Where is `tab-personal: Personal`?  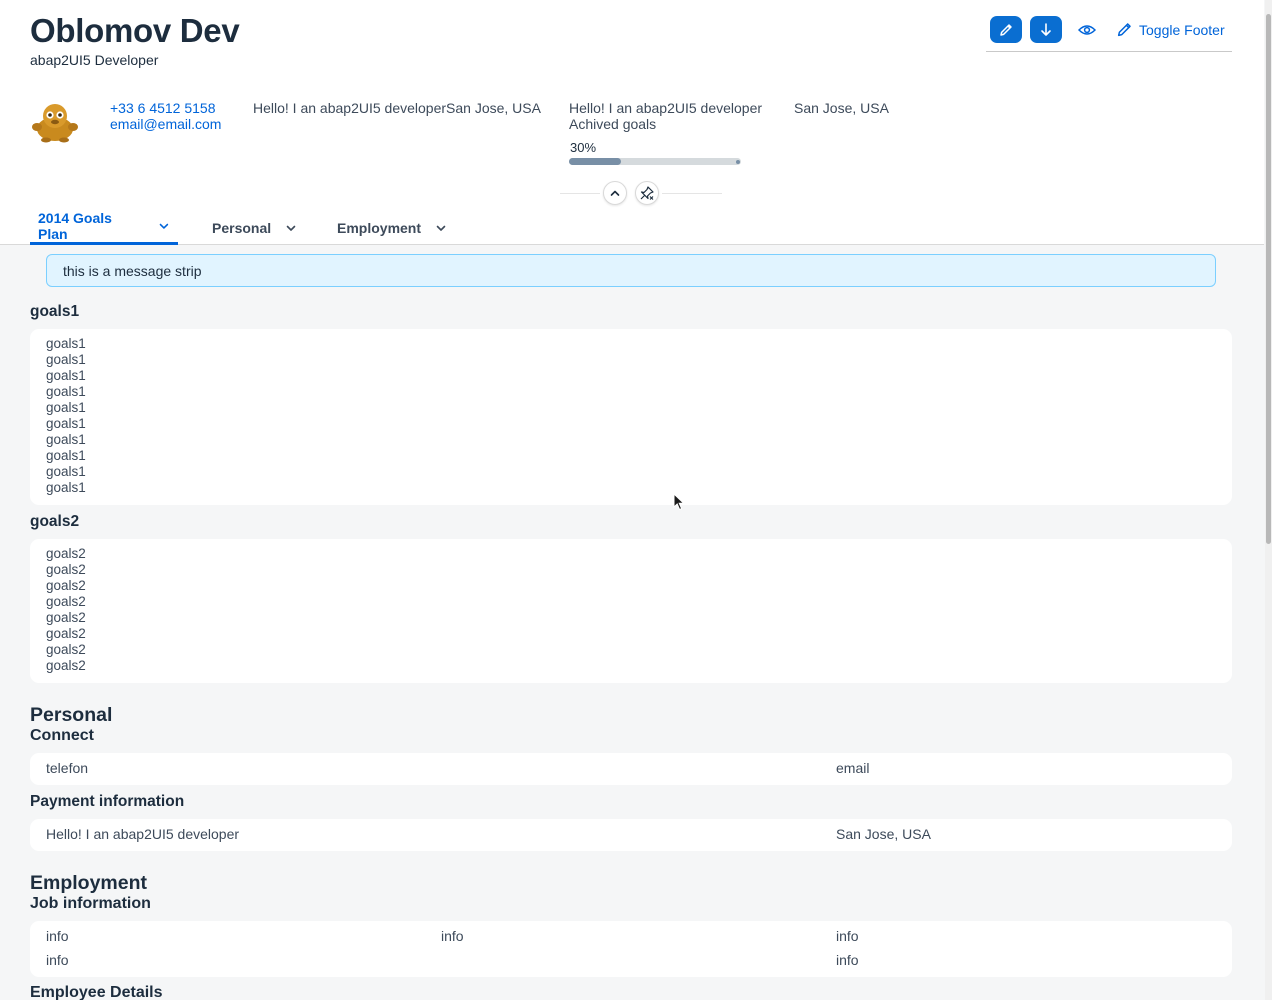
tab-personal: Personal is located at coordinates (254, 227).